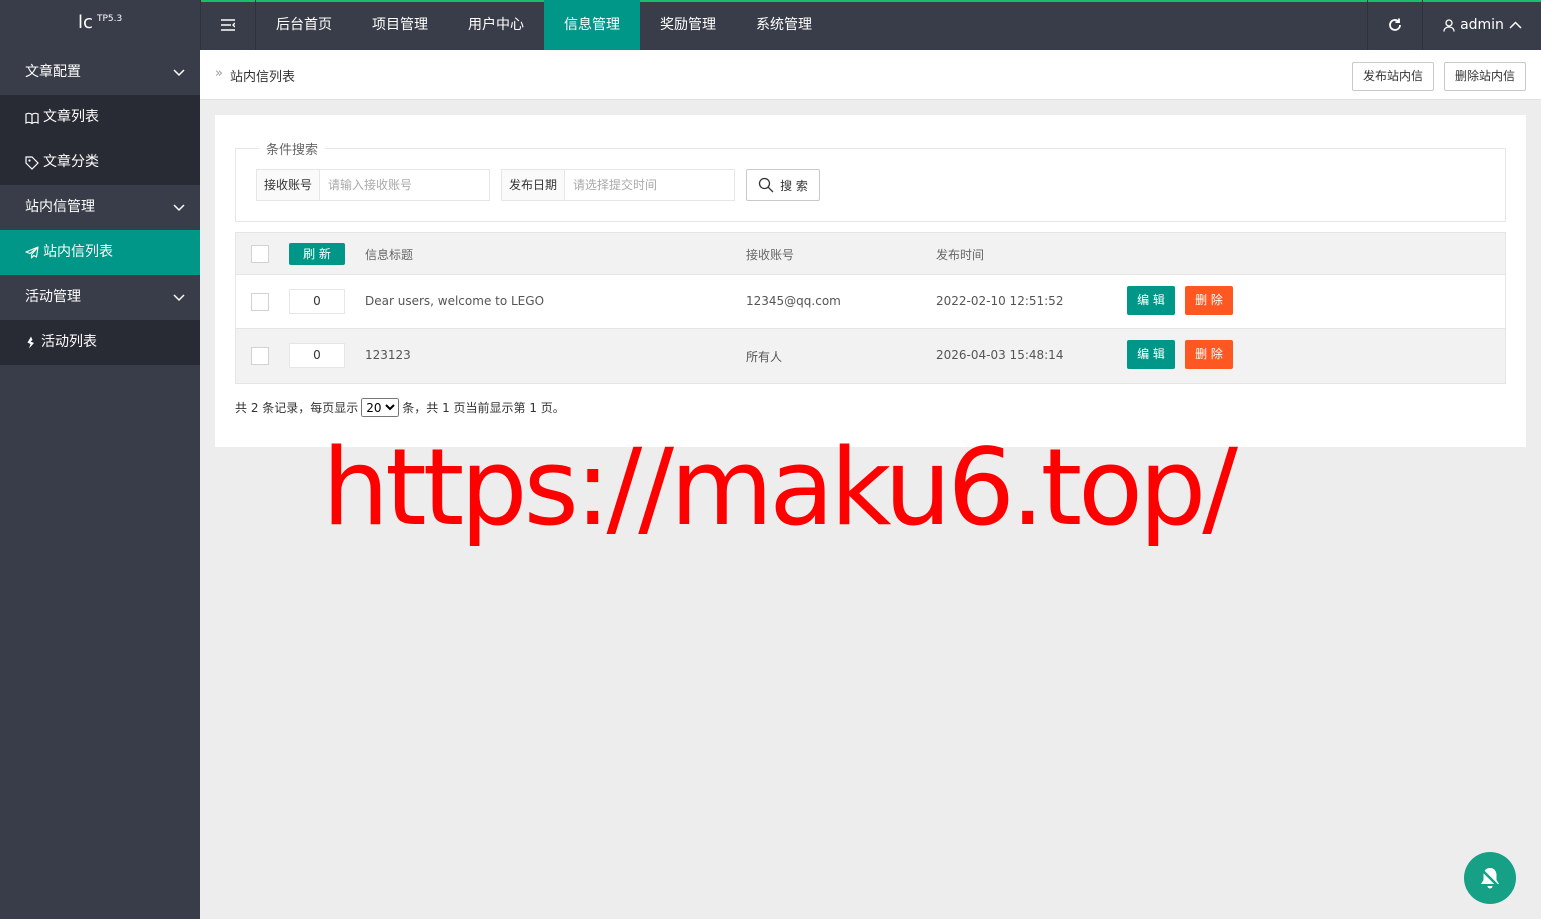  Describe the element at coordinates (100, 207) in the screenshot. I see `sidebar-group-message-management: 站内信管理` at that location.